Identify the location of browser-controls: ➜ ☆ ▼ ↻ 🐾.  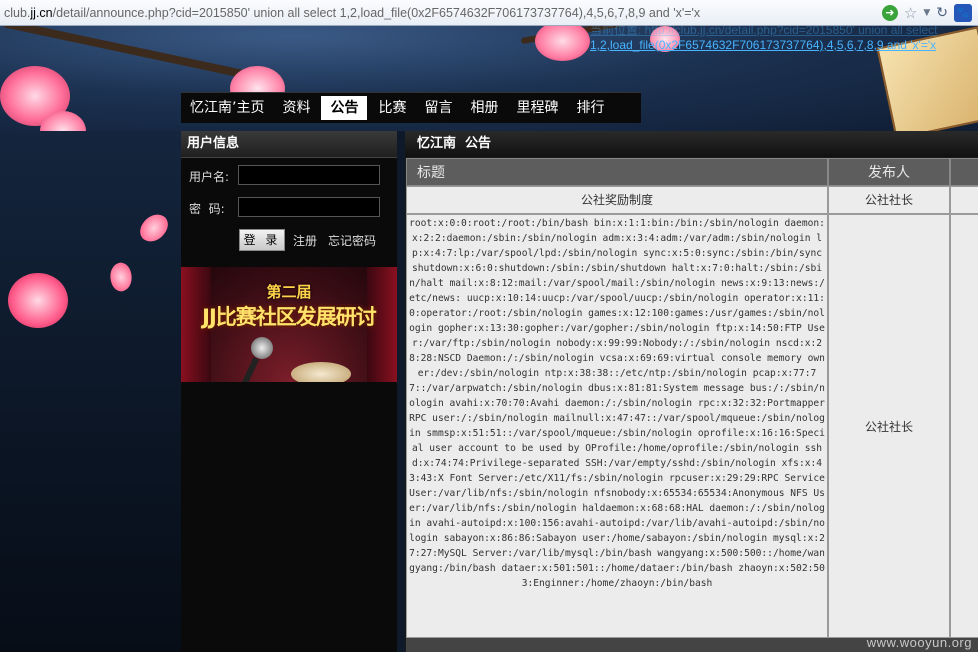
(926, 13).